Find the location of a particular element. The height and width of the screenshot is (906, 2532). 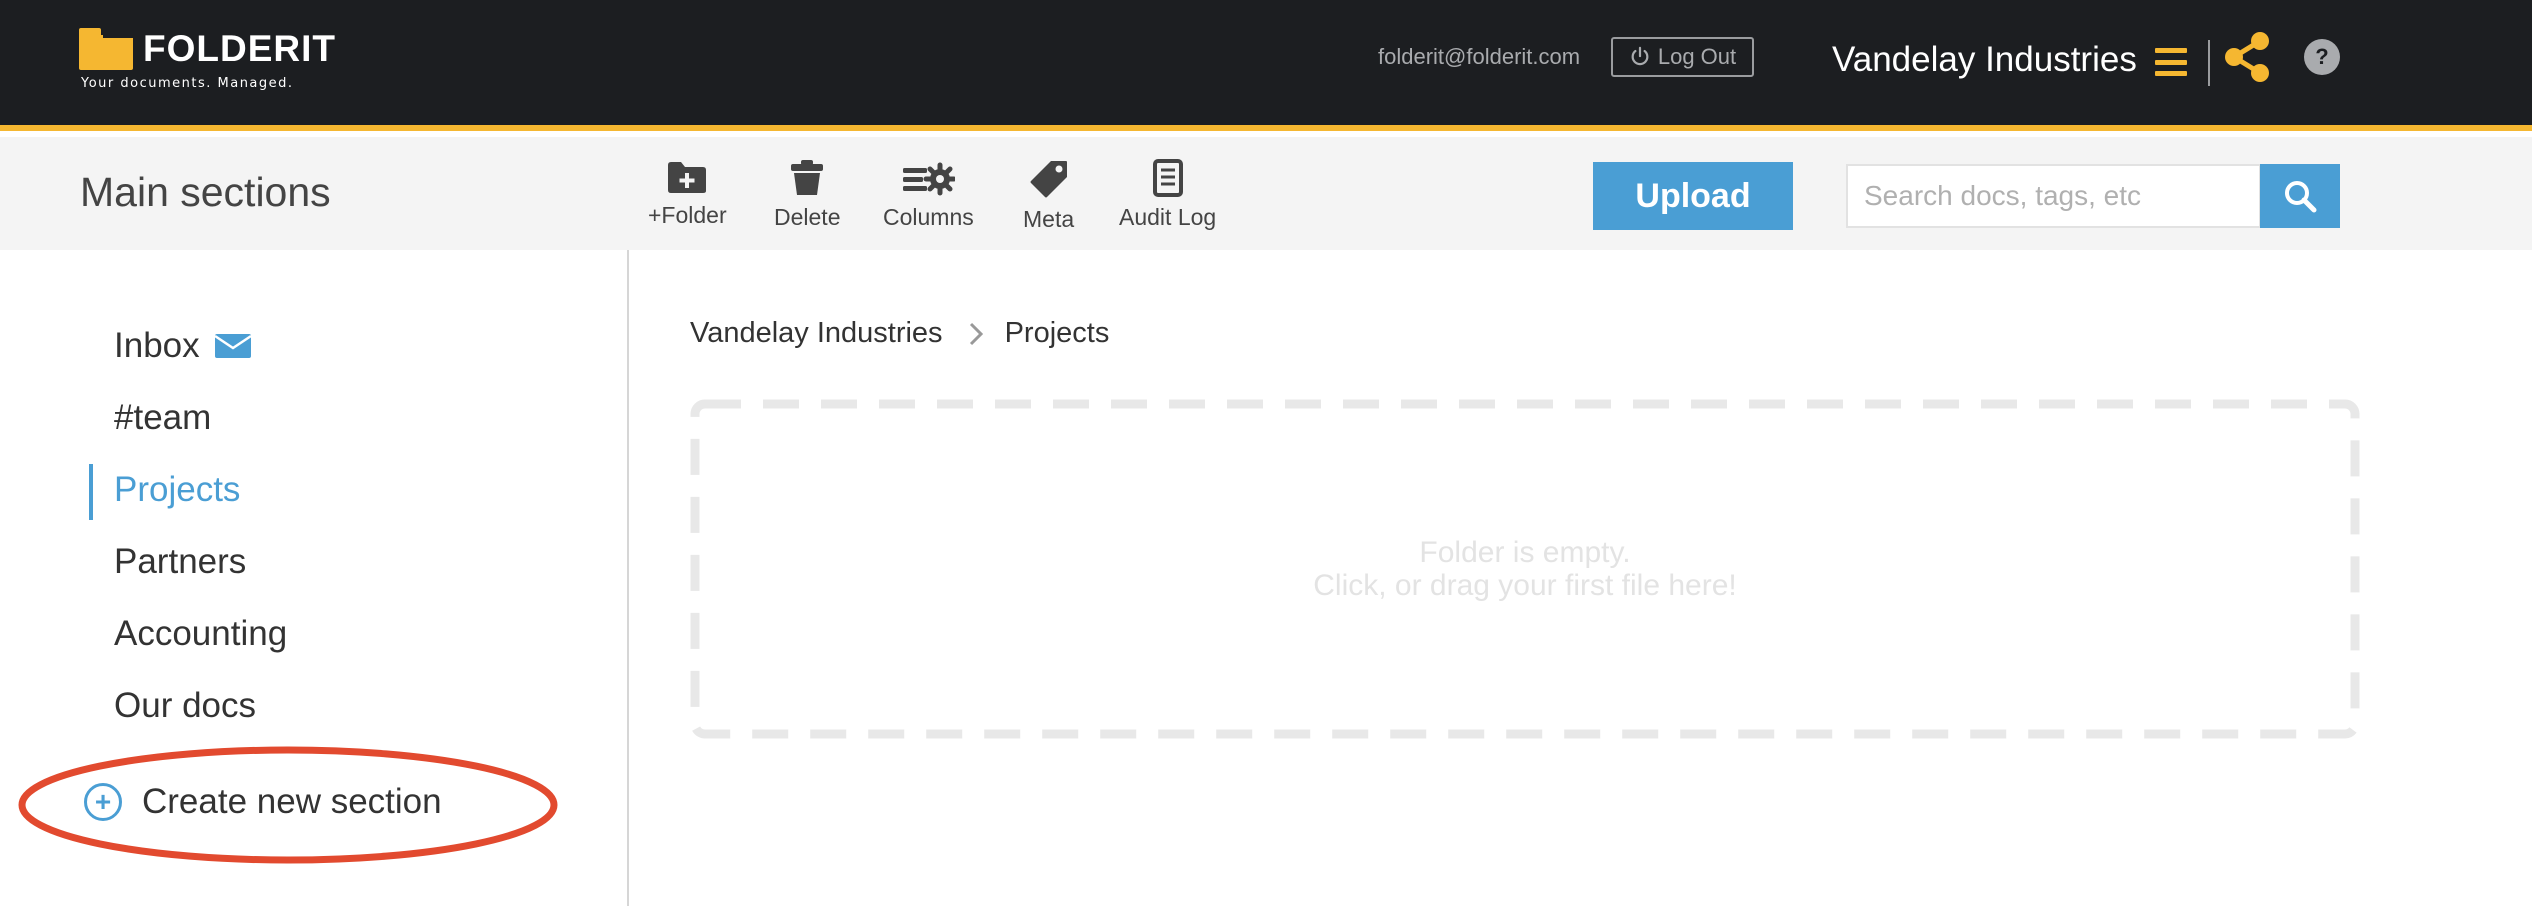

create-section-button: + Create new section is located at coordinates (263, 802).